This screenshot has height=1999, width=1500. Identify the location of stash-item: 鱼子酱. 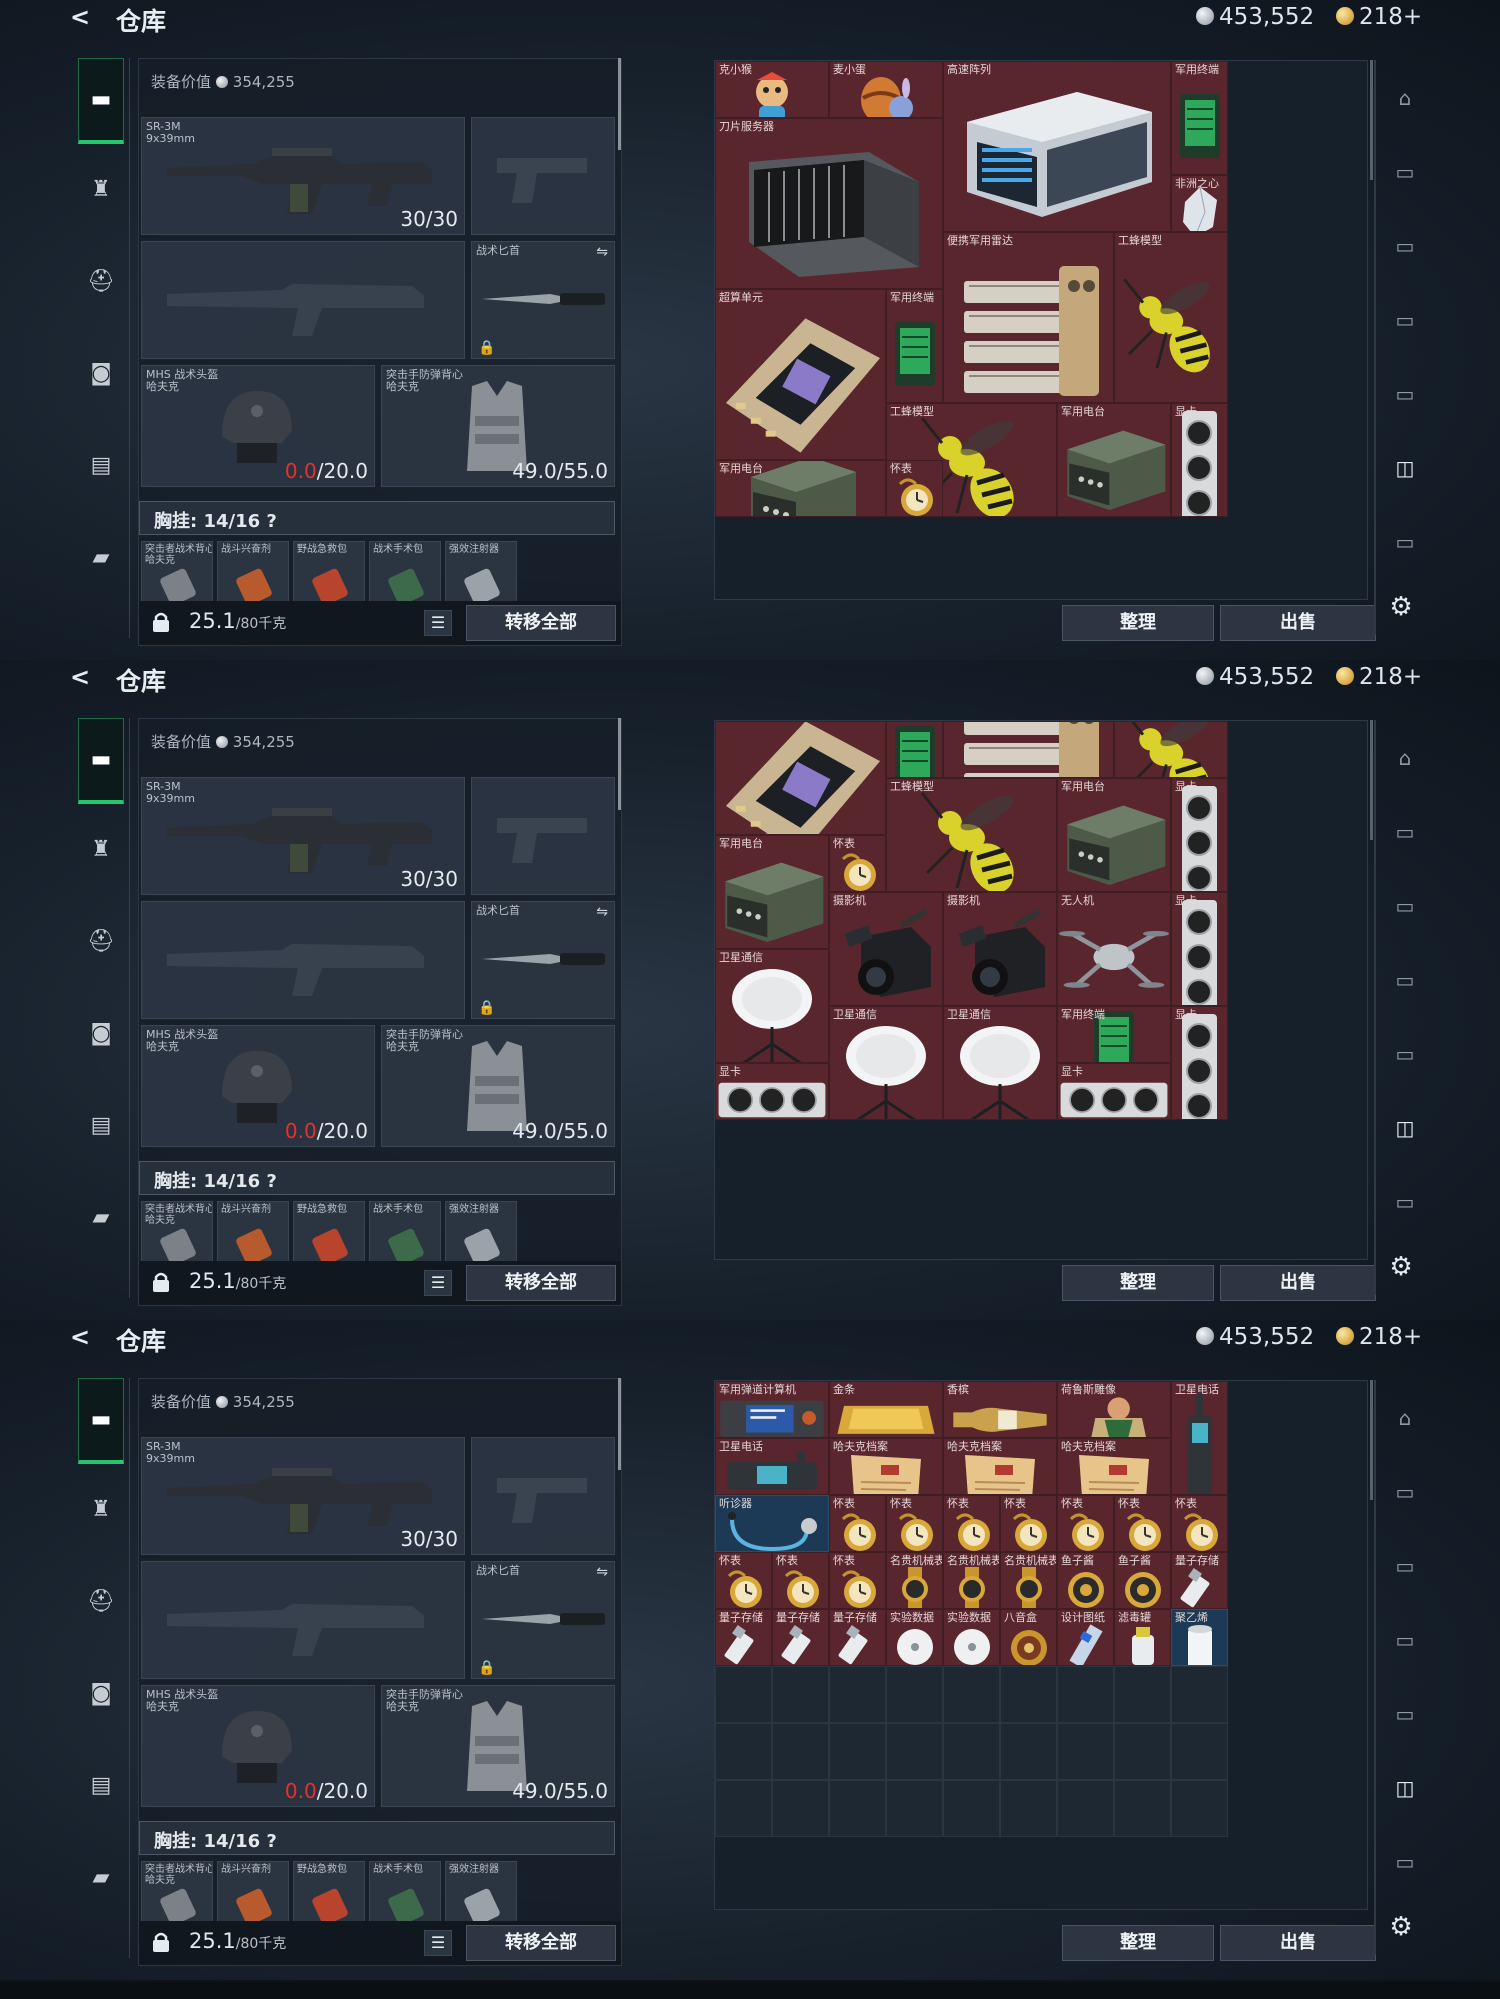
(1085, 1580).